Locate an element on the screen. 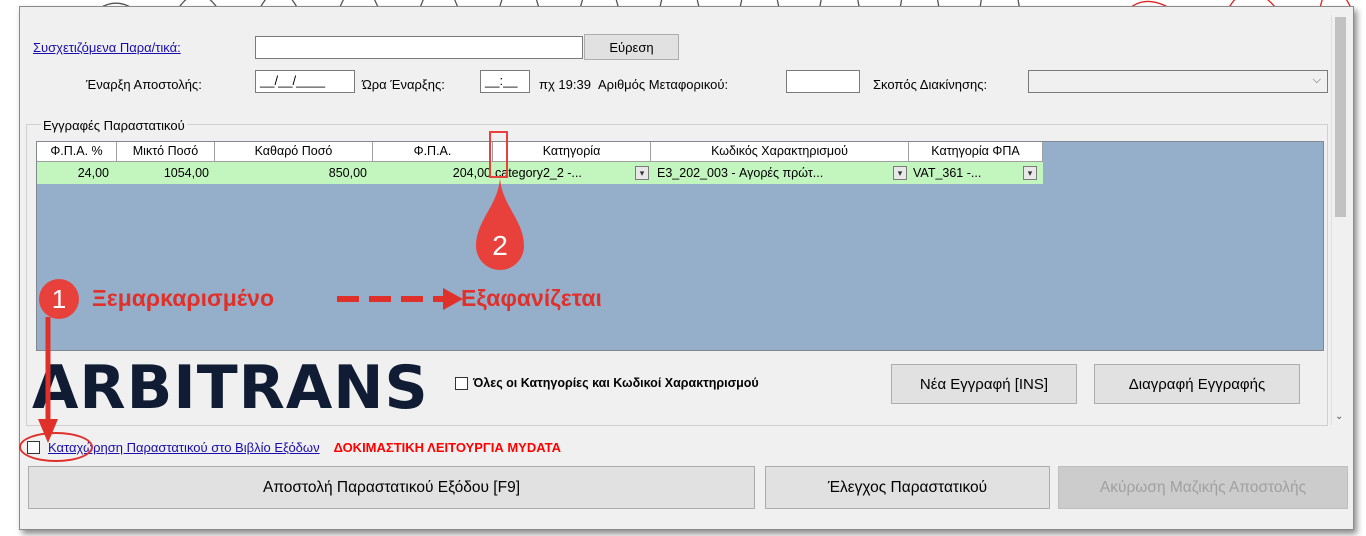  scrollbar-thumb is located at coordinates (1340, 117).